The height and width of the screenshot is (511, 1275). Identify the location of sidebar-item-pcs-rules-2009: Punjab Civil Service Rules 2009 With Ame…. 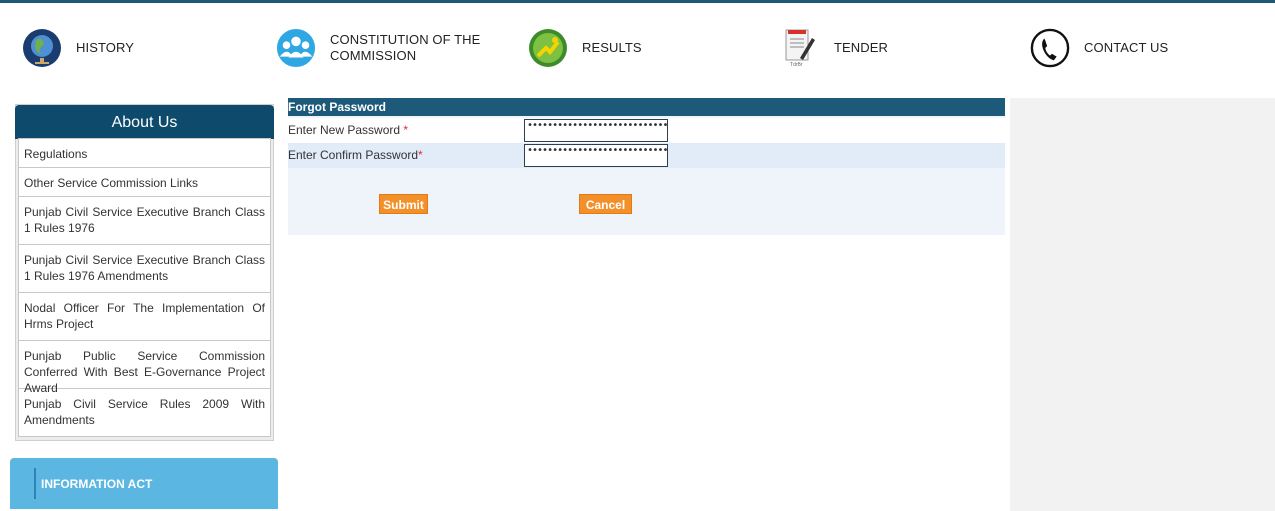
(144, 412).